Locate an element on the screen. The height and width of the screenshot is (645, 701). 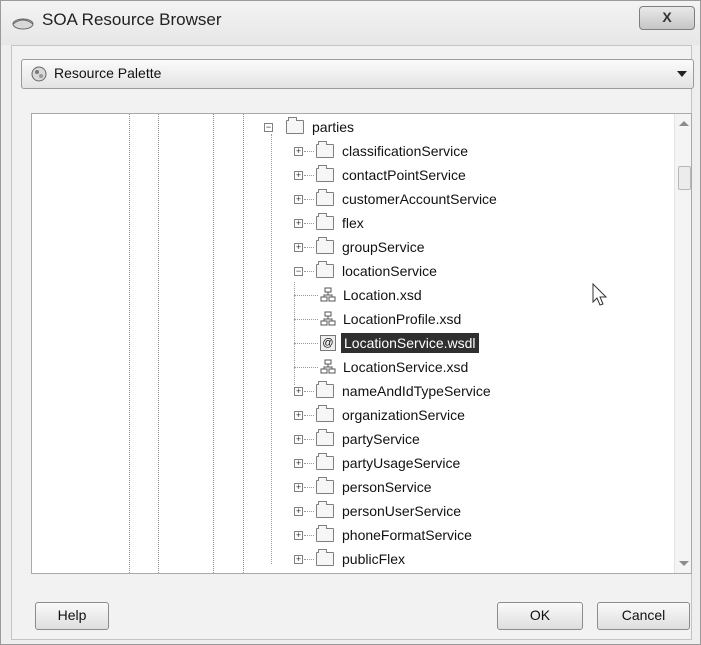
chevron-down-icon is located at coordinates (682, 74).